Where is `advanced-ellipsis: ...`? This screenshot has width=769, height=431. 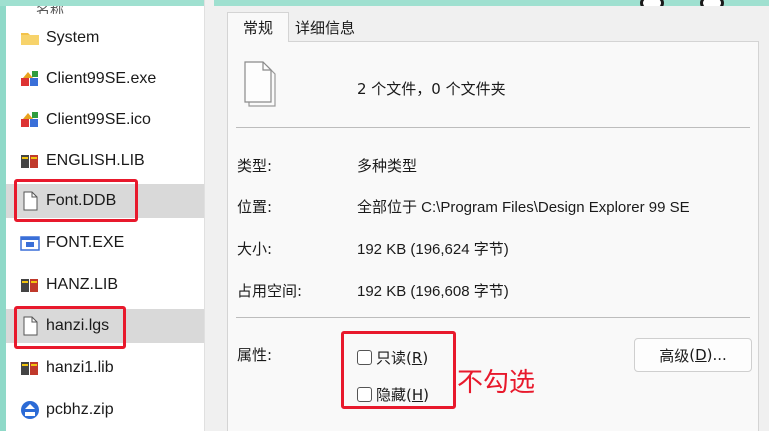 advanced-ellipsis: ... is located at coordinates (719, 355).